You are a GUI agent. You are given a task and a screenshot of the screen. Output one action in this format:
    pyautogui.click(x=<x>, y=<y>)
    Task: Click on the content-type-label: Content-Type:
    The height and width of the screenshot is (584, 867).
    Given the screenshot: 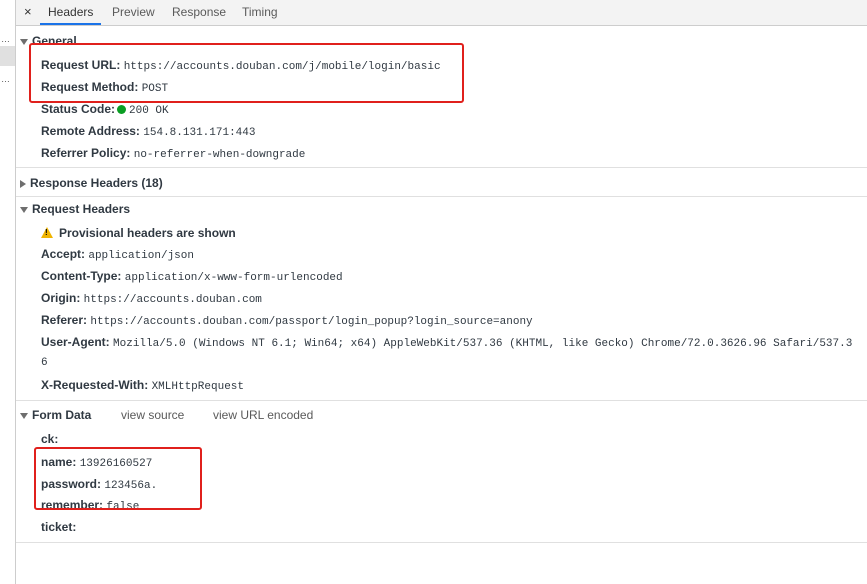 What is the action you would take?
    pyautogui.click(x=81, y=276)
    